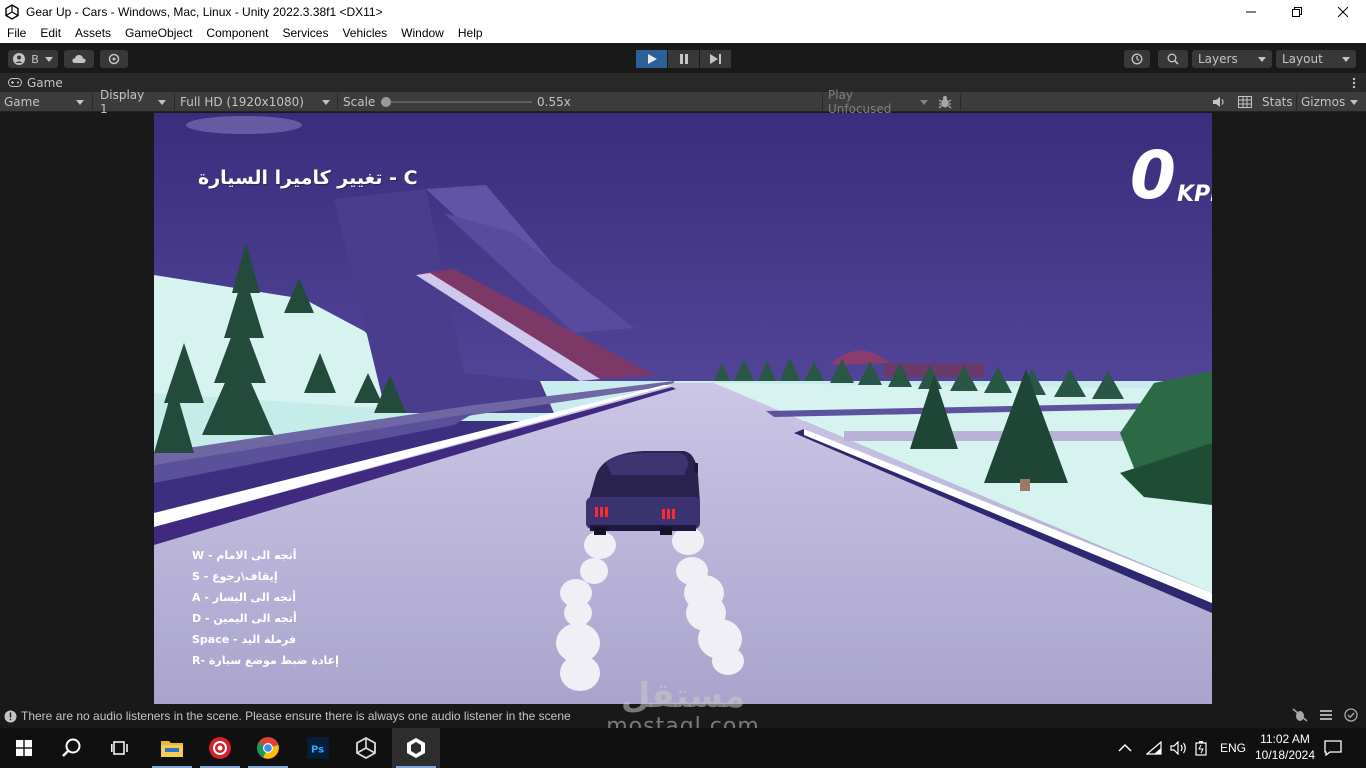 The width and height of the screenshot is (1366, 768). I want to click on close-button, so click(1343, 12).